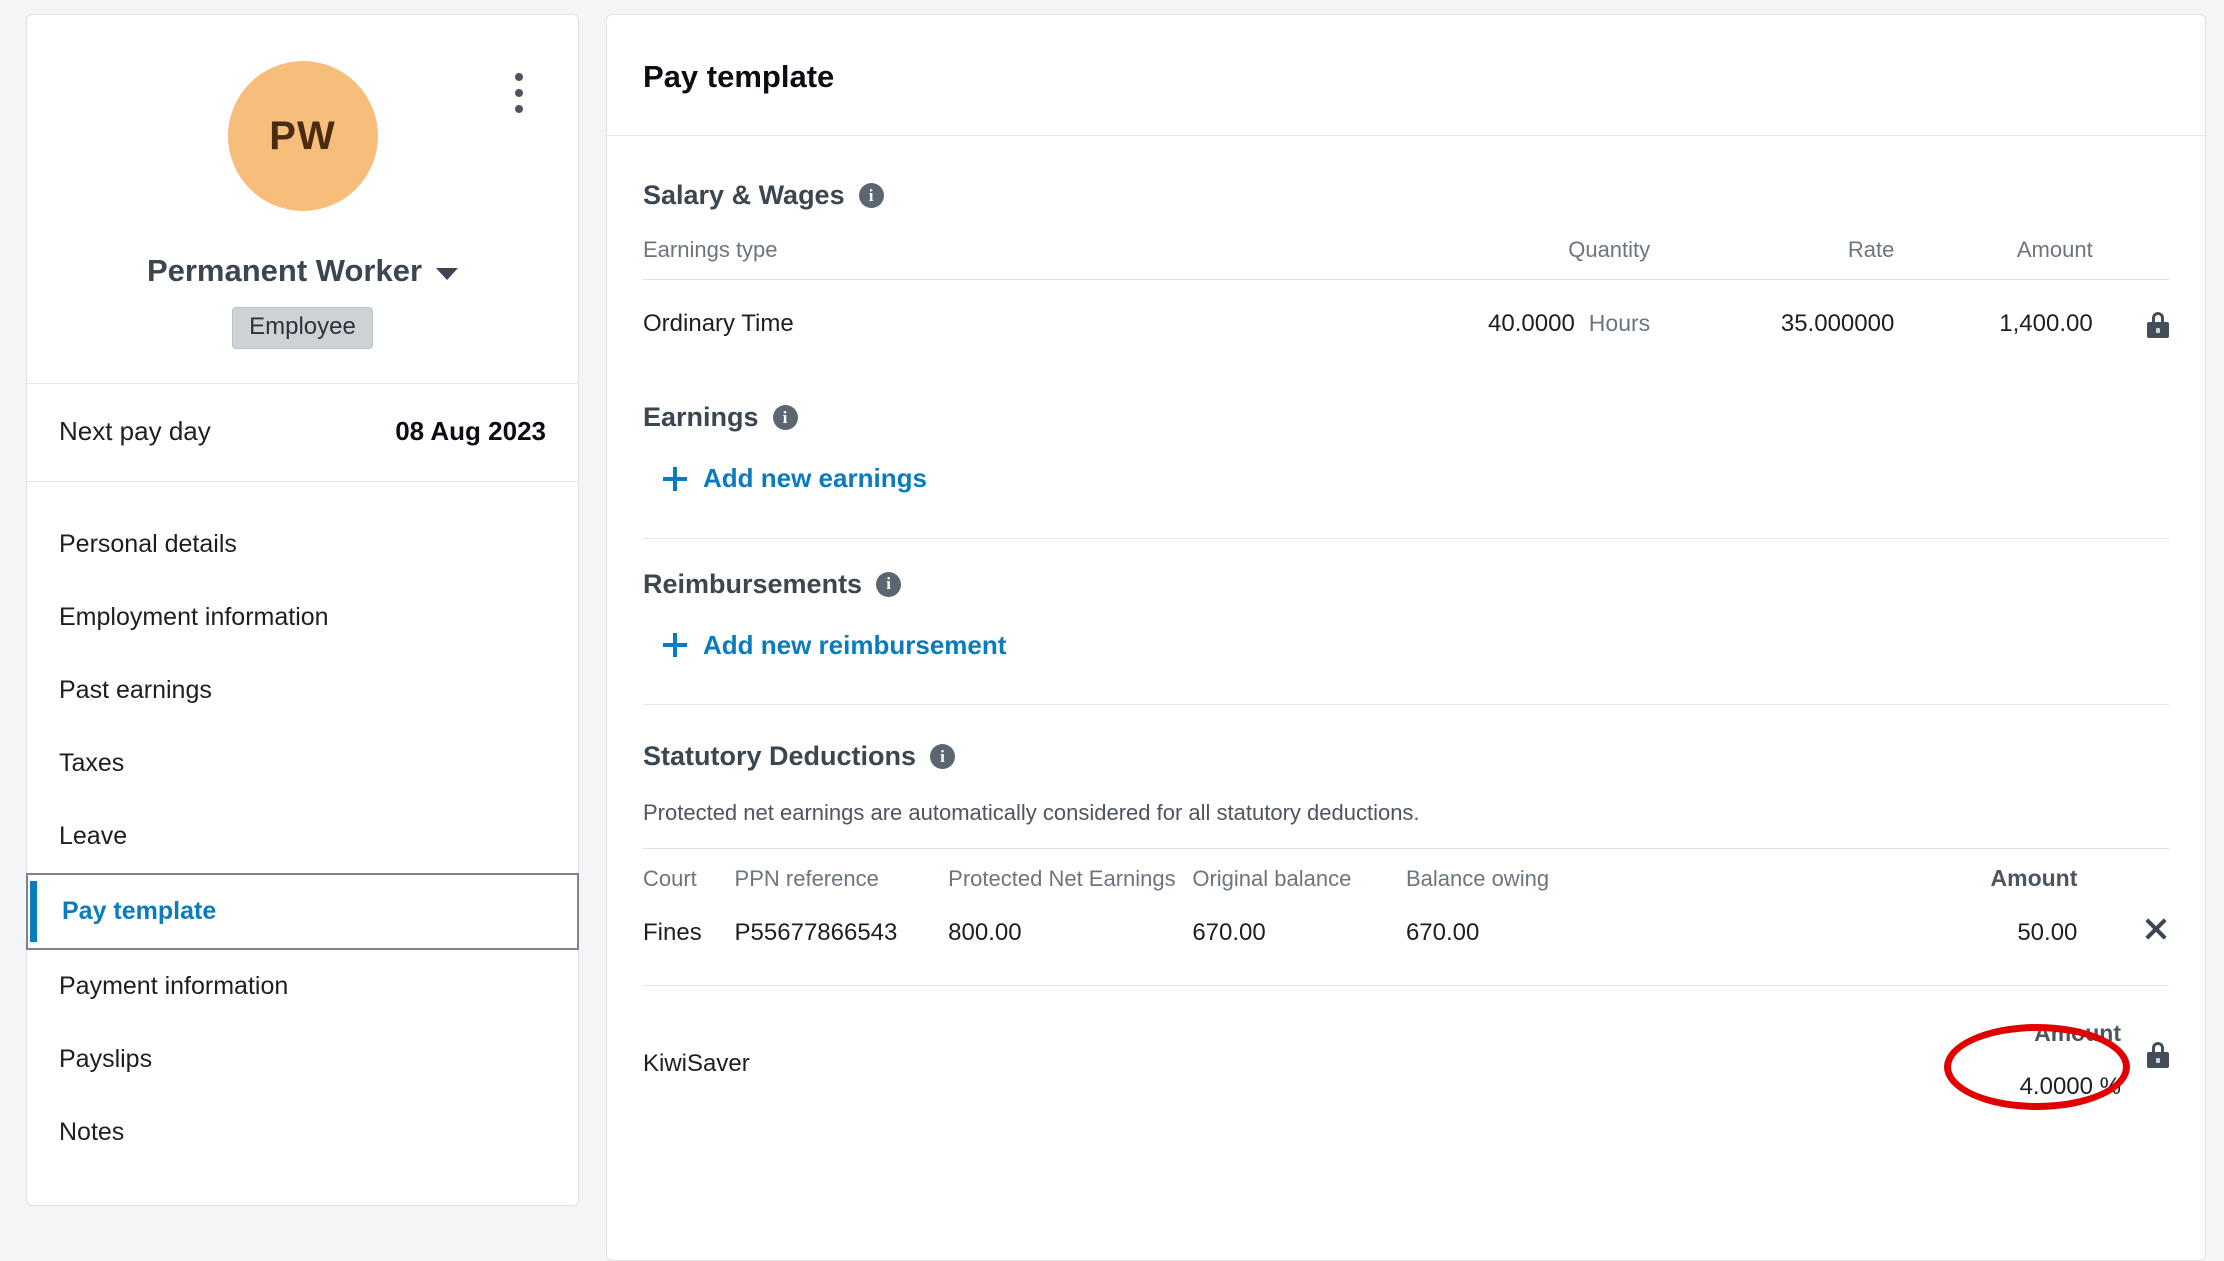 This screenshot has width=2224, height=1261. What do you see at coordinates (302, 986) in the screenshot?
I see `sidebar-item-payment-information: Payment information` at bounding box center [302, 986].